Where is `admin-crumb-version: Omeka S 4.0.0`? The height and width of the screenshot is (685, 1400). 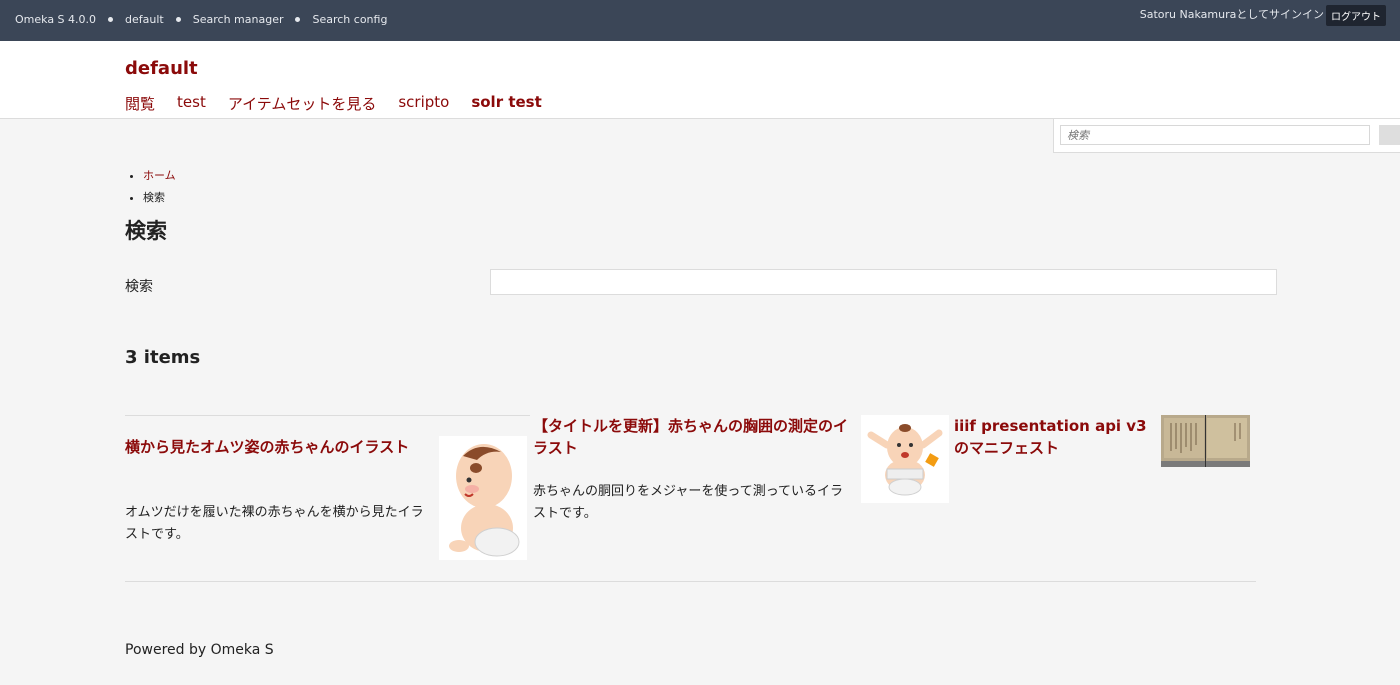 admin-crumb-version: Omeka S 4.0.0 is located at coordinates (55, 19).